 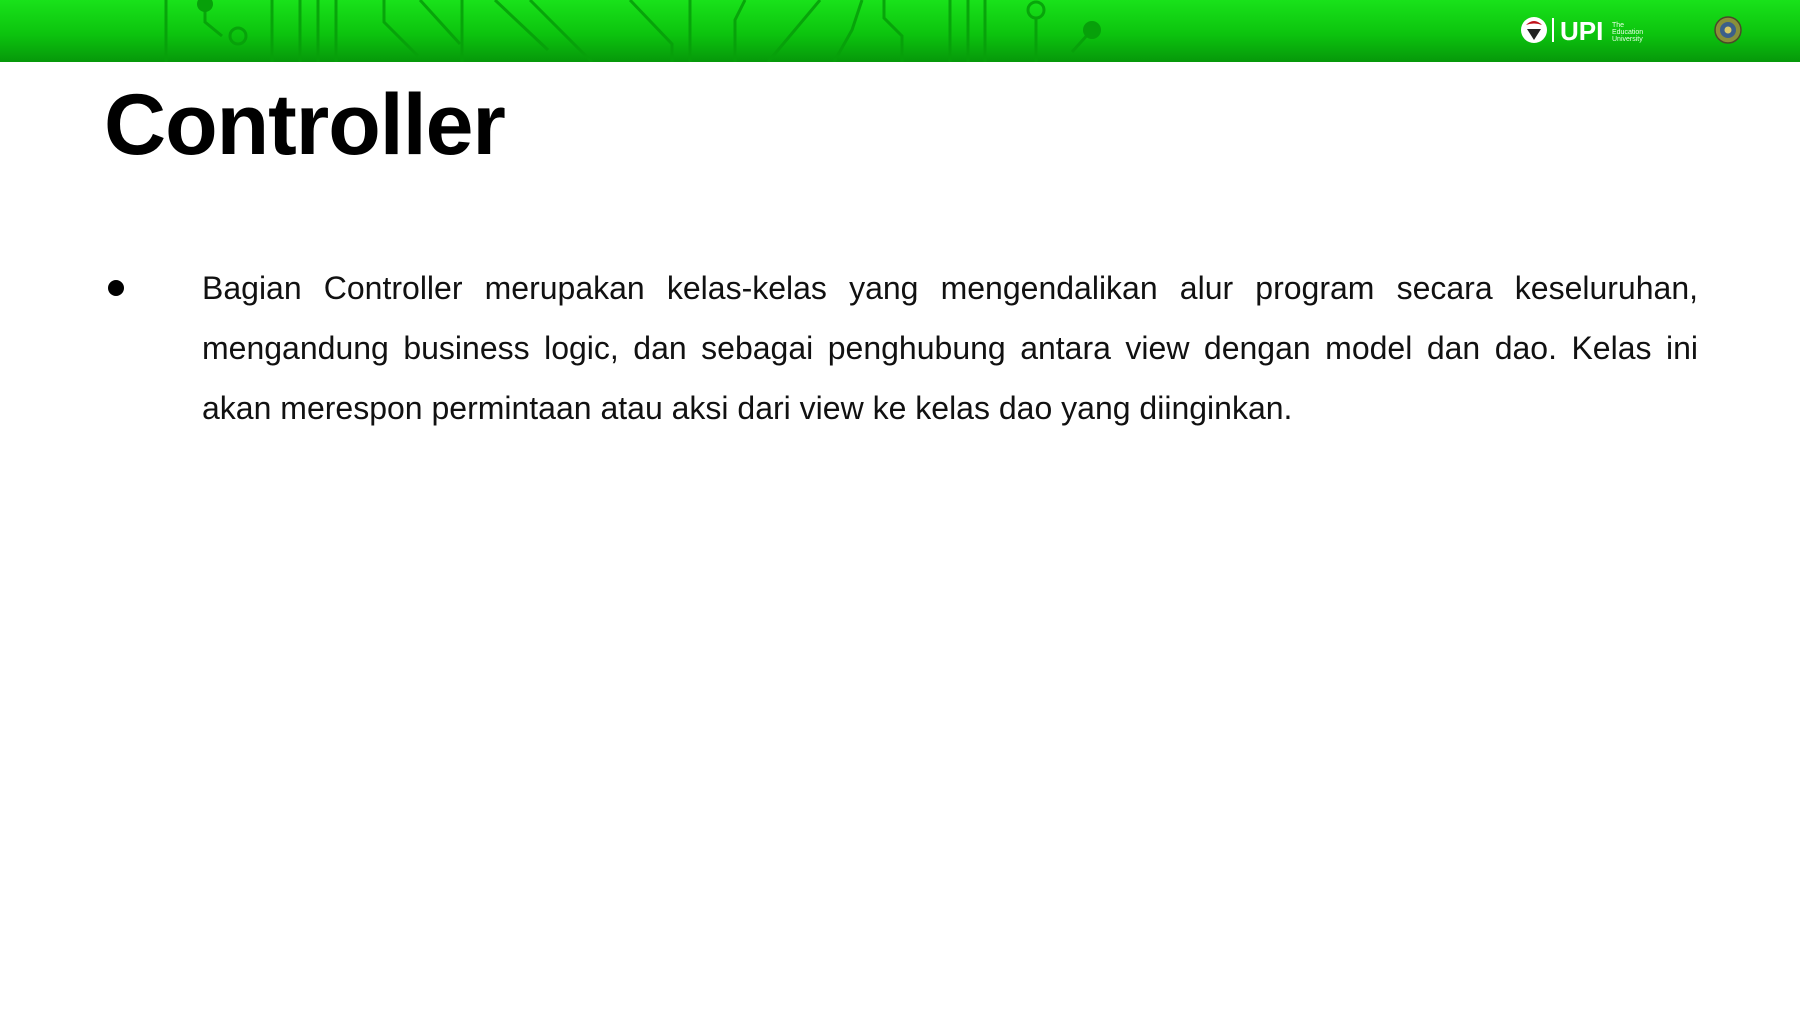 I want to click on svg-text: UPI, so click(x=1581, y=31).